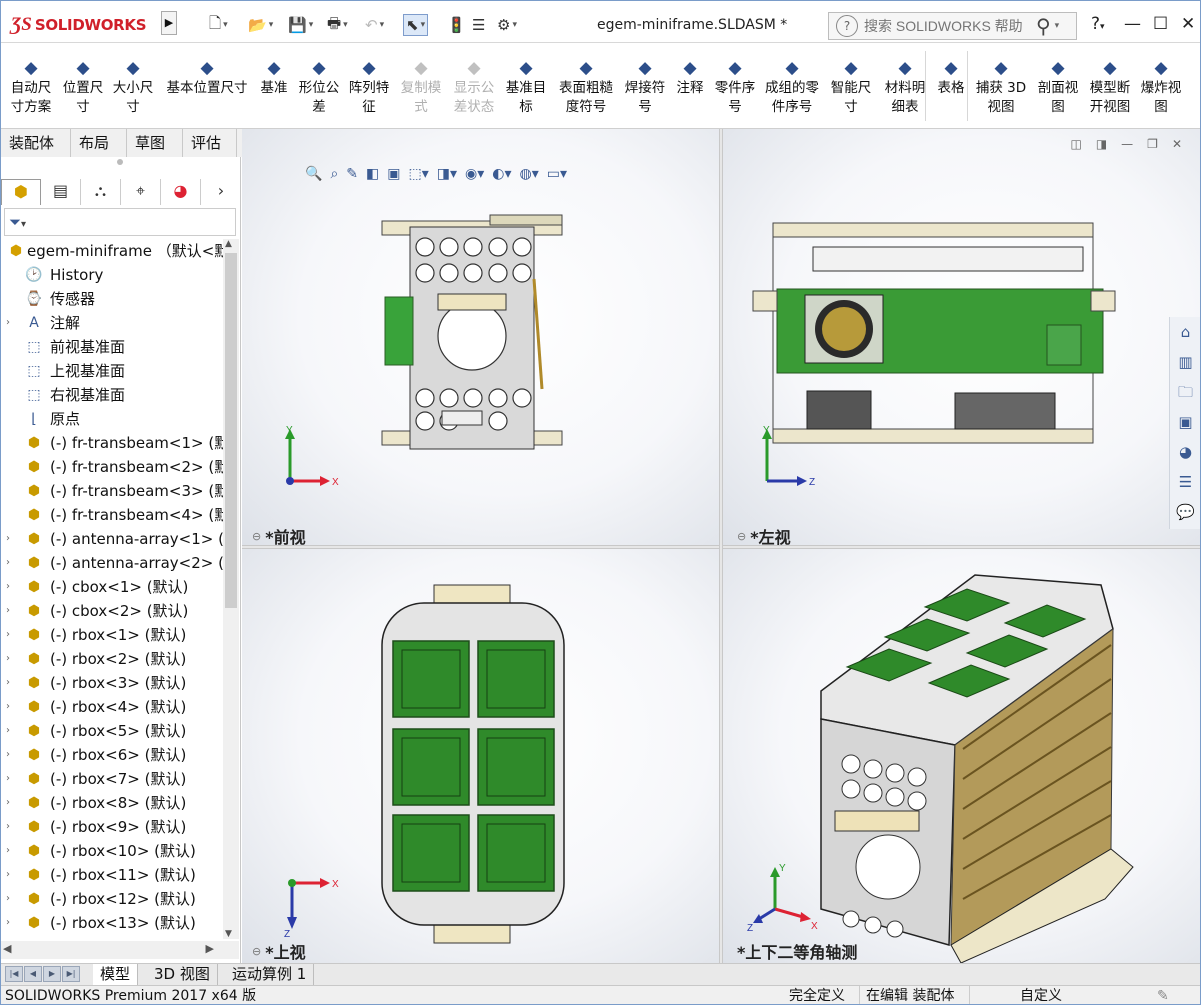 This screenshot has height=1005, width=1201. What do you see at coordinates (369, 87) in the screenshot?
I see `command-pattern-feature-button: ◆ 阵列特 征` at bounding box center [369, 87].